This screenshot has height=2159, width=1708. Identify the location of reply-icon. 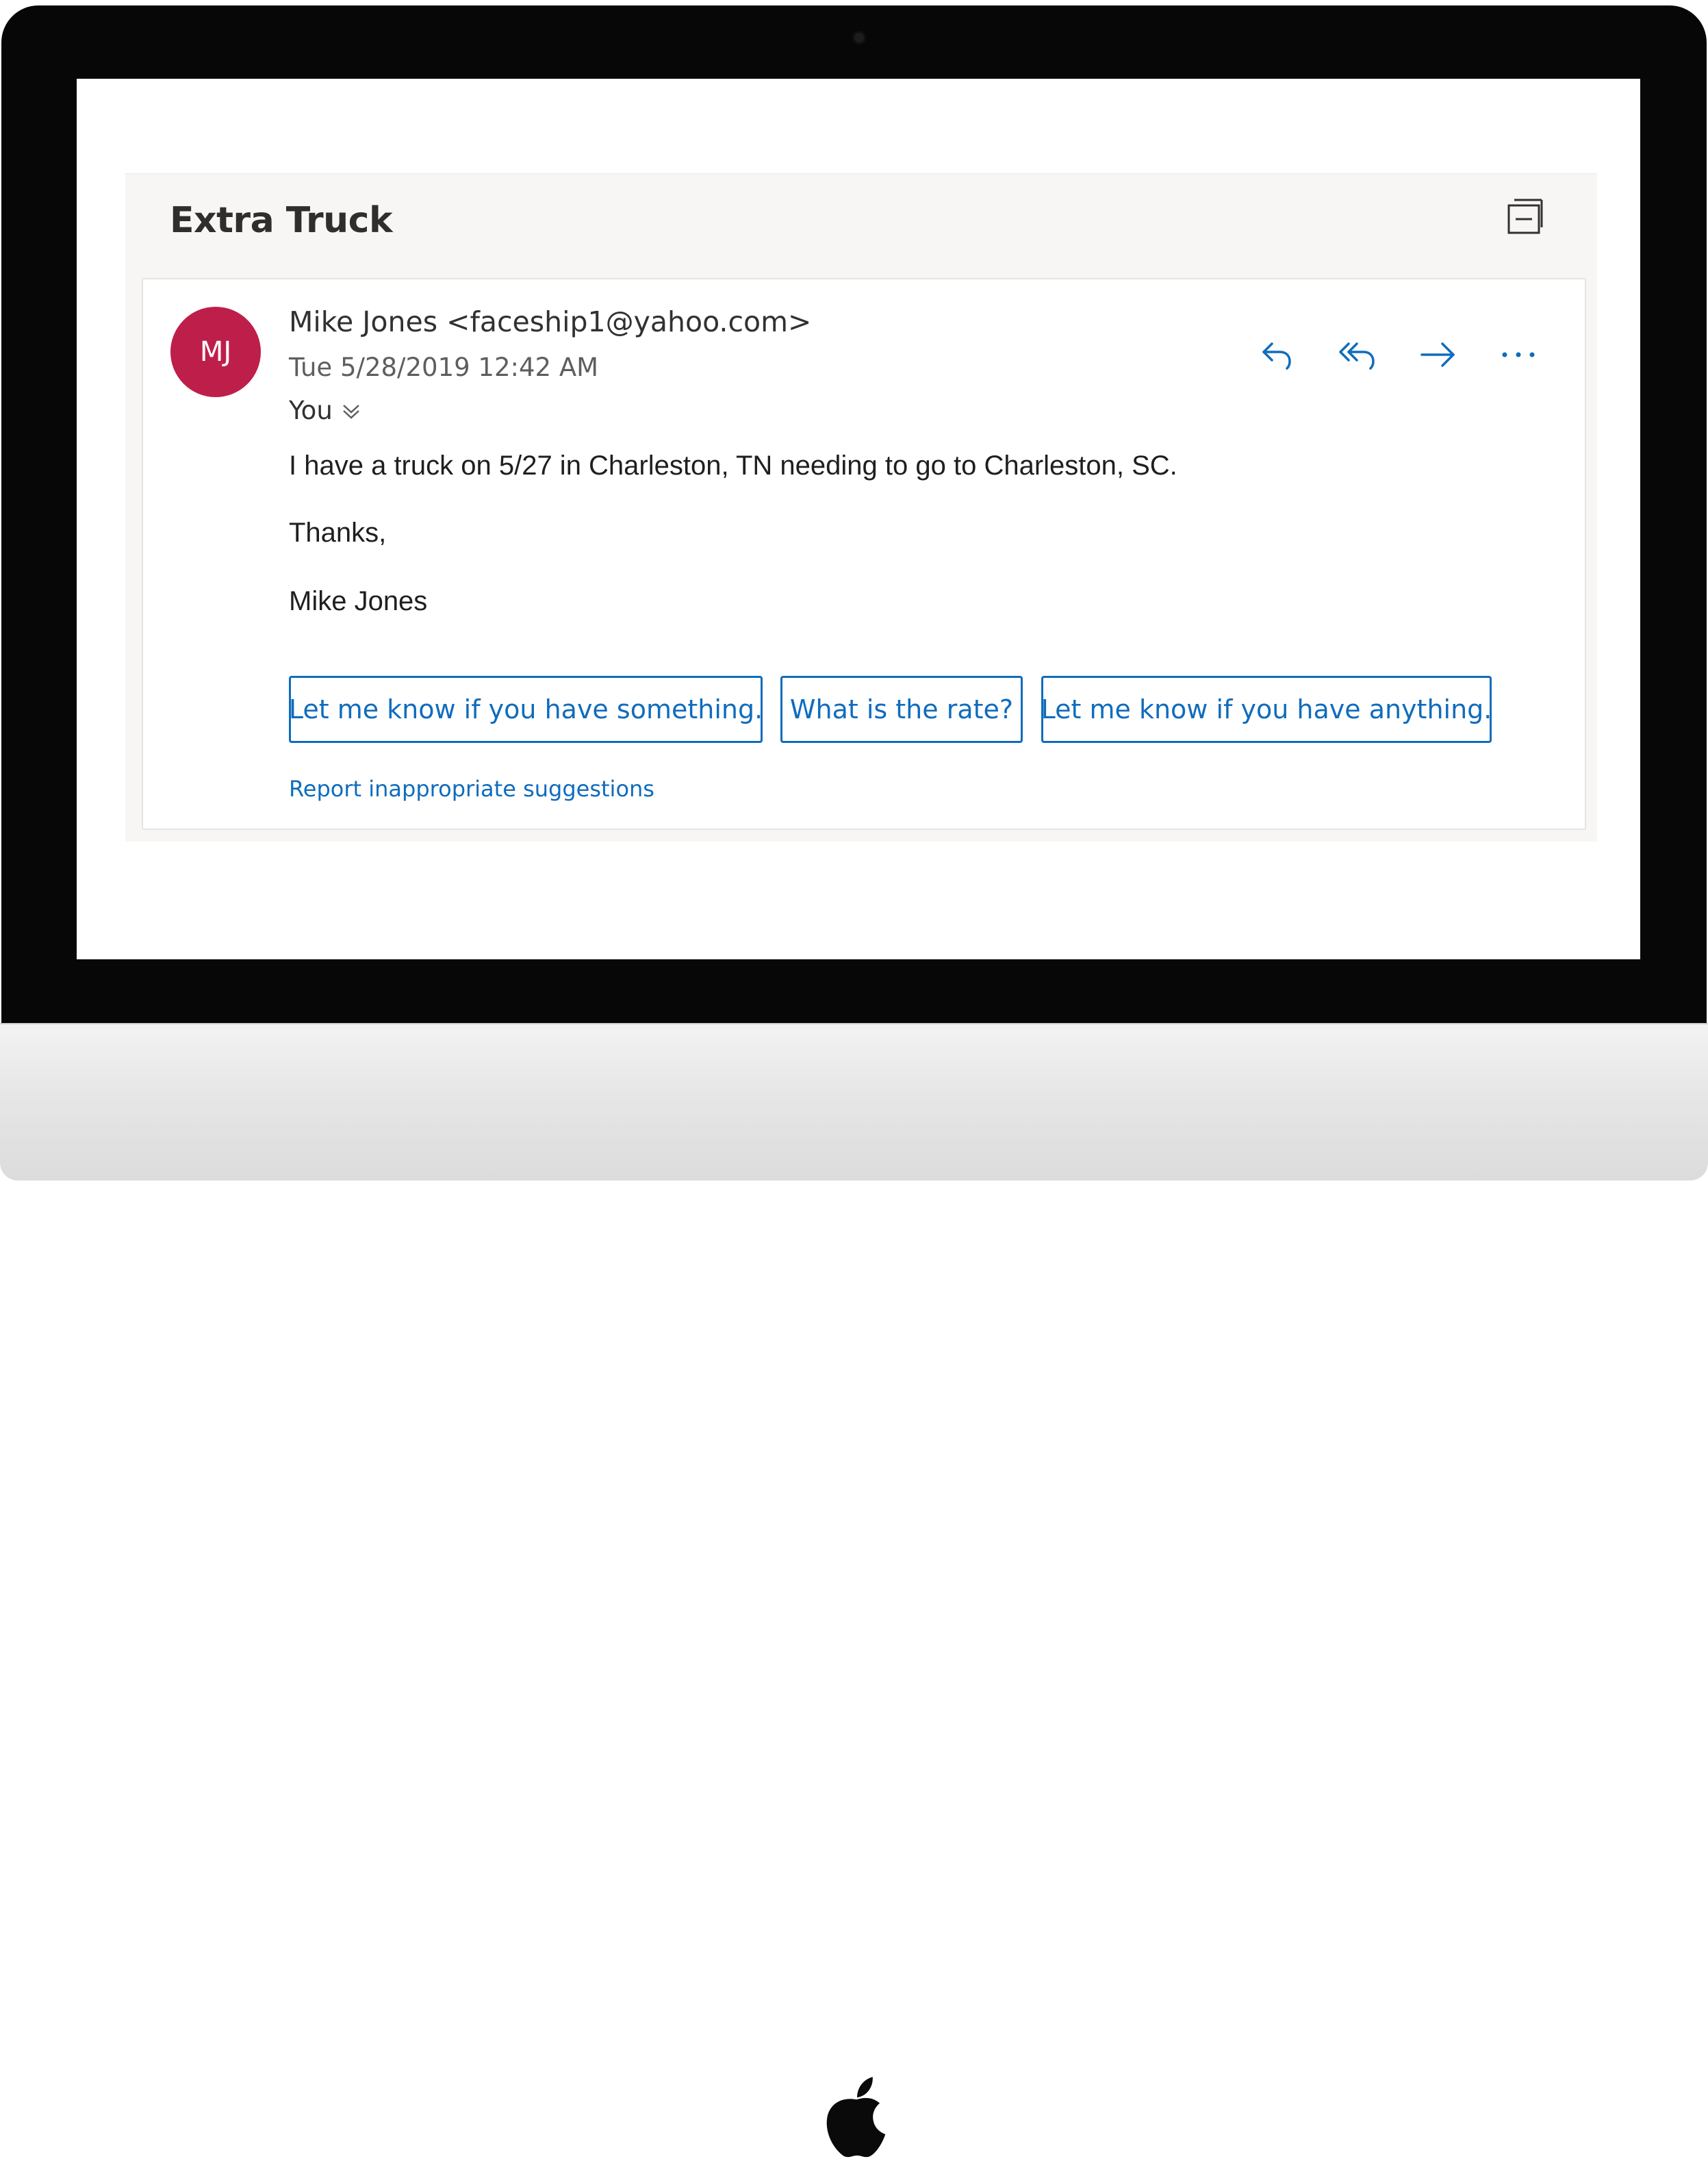
(1277, 355).